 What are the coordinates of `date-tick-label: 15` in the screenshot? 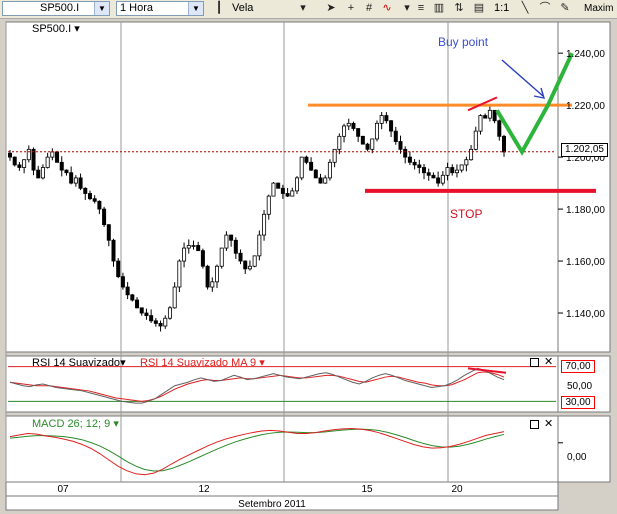 It's located at (367, 489).